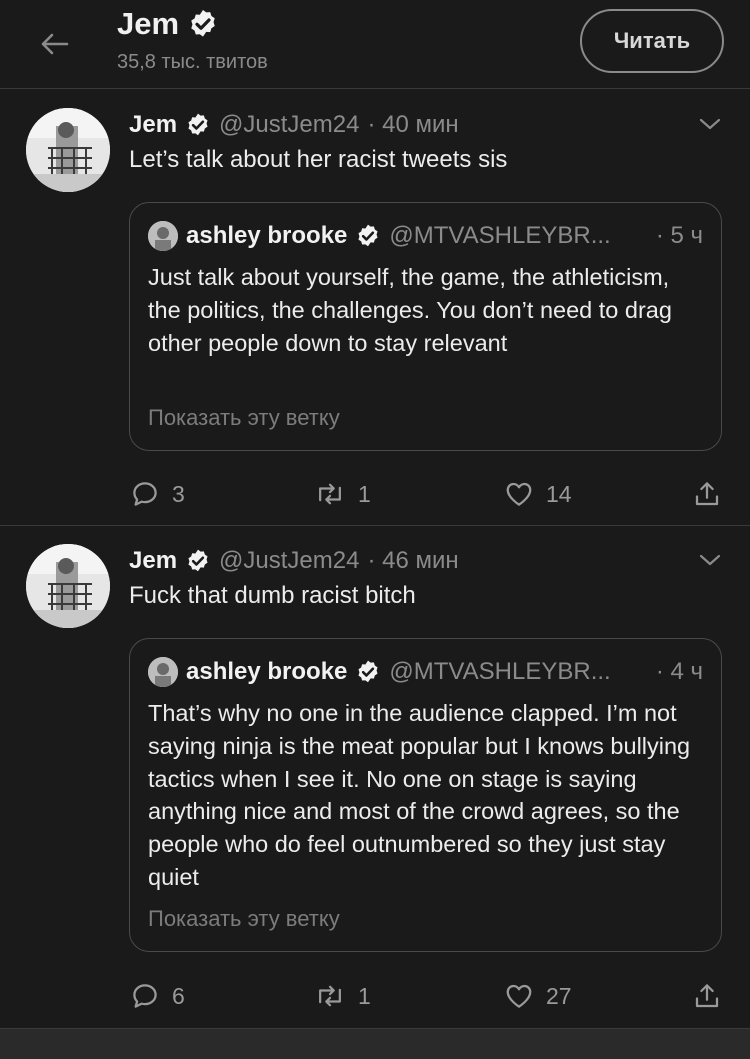 This screenshot has width=750, height=1059. I want to click on tweet-header: Jem @JustJem24 · 40 мин, so click(294, 125).